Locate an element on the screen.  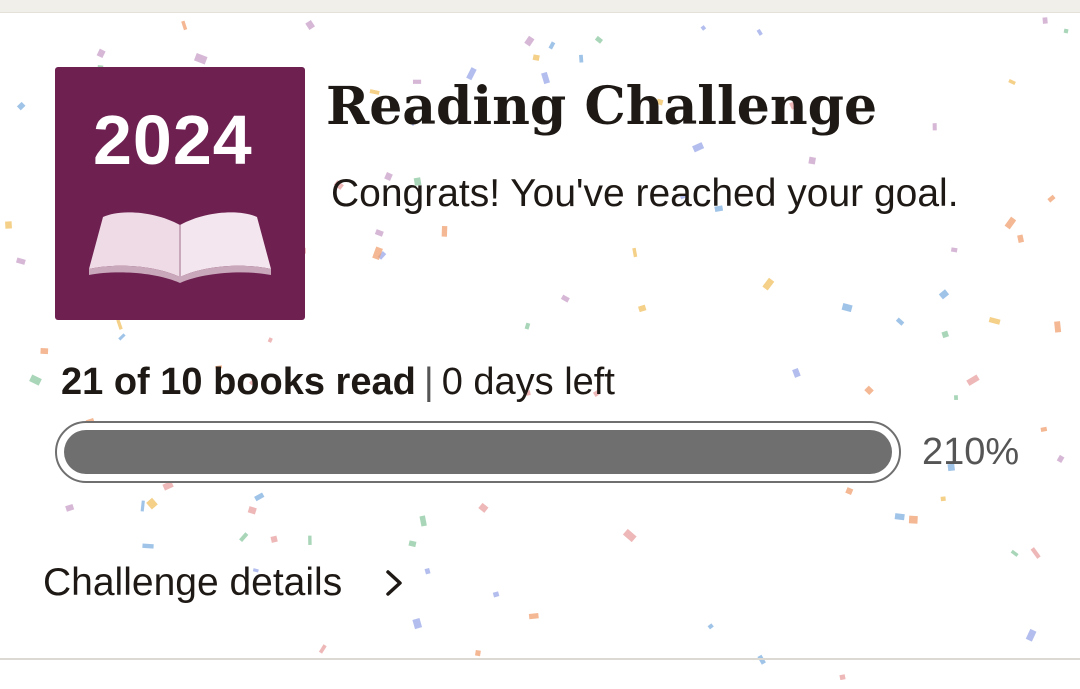
chevron-right-icon is located at coordinates (394, 583).